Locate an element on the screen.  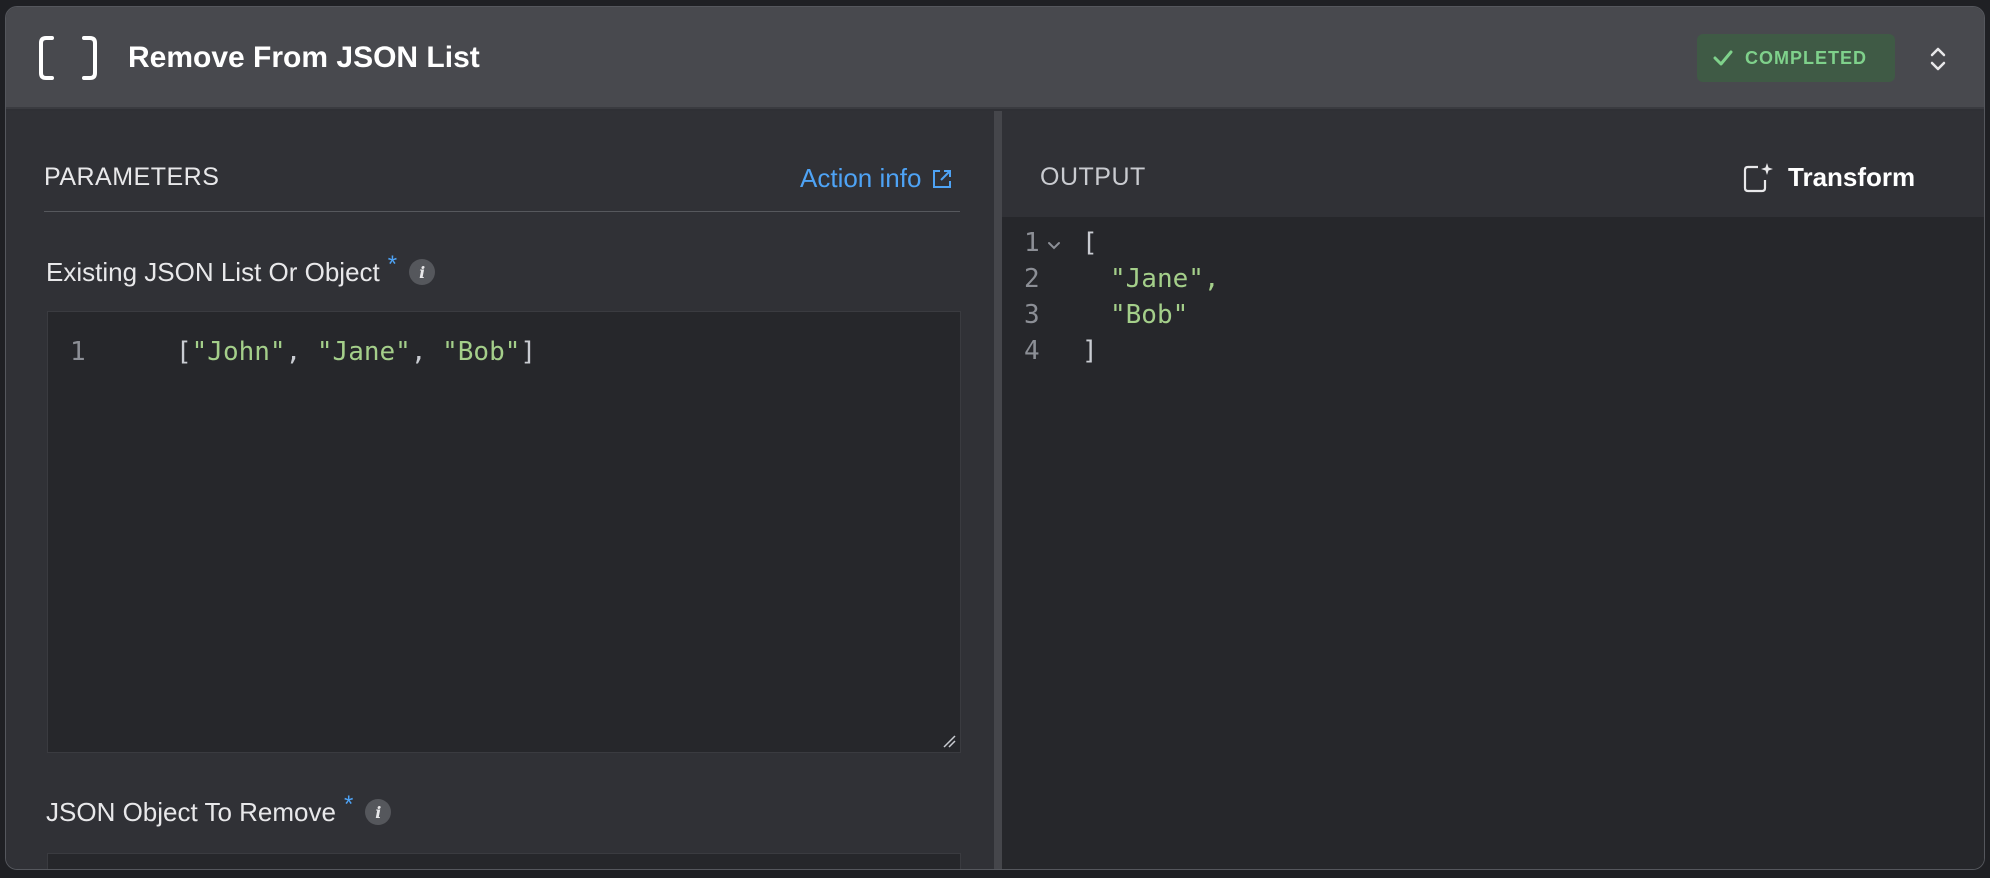
resize-handle is located at coordinates (949, 741).